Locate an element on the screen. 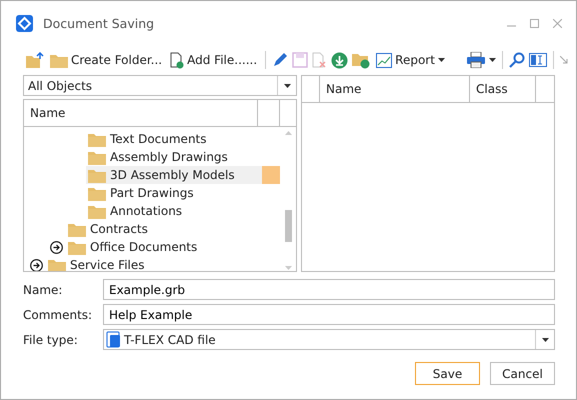 This screenshot has width=577, height=400. panel-icon is located at coordinates (538, 60).